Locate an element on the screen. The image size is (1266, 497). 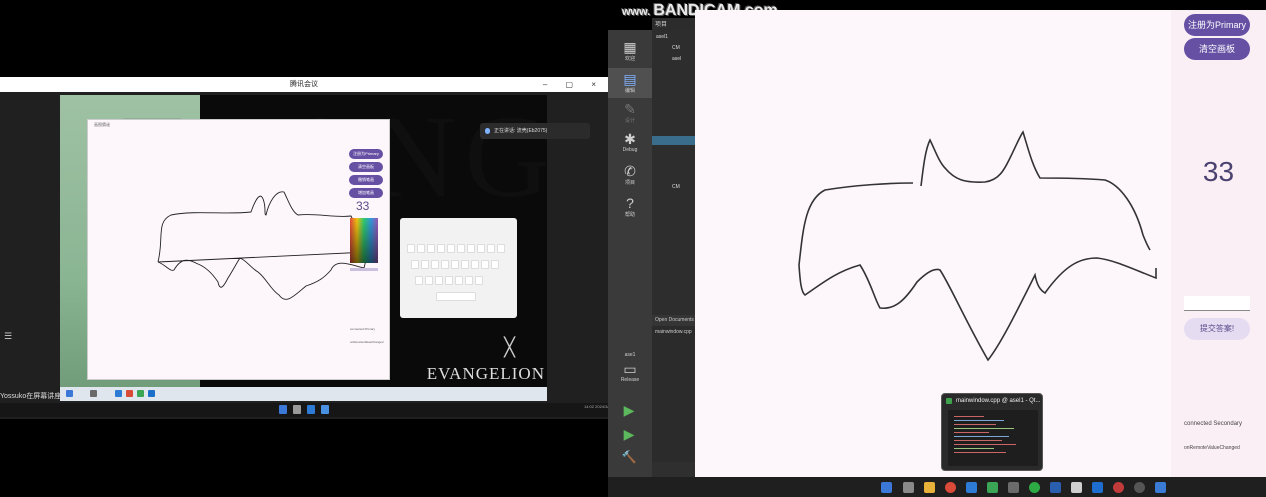
mode-label: 欢迎 is located at coordinates (629, 59).